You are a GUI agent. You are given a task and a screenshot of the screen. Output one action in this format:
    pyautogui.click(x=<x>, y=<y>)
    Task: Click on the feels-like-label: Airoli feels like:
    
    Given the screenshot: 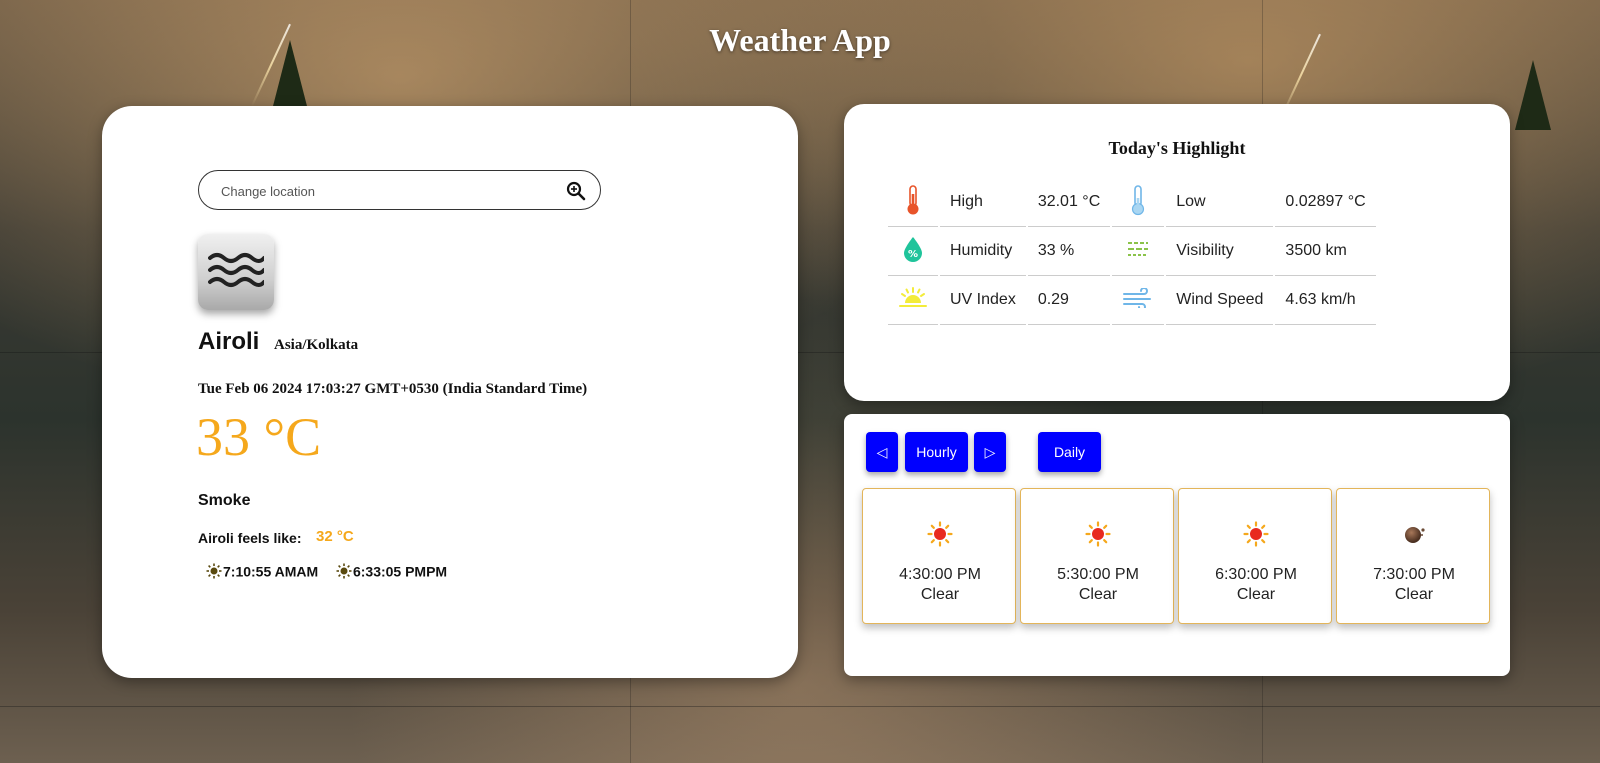 What is the action you would take?
    pyautogui.click(x=250, y=538)
    